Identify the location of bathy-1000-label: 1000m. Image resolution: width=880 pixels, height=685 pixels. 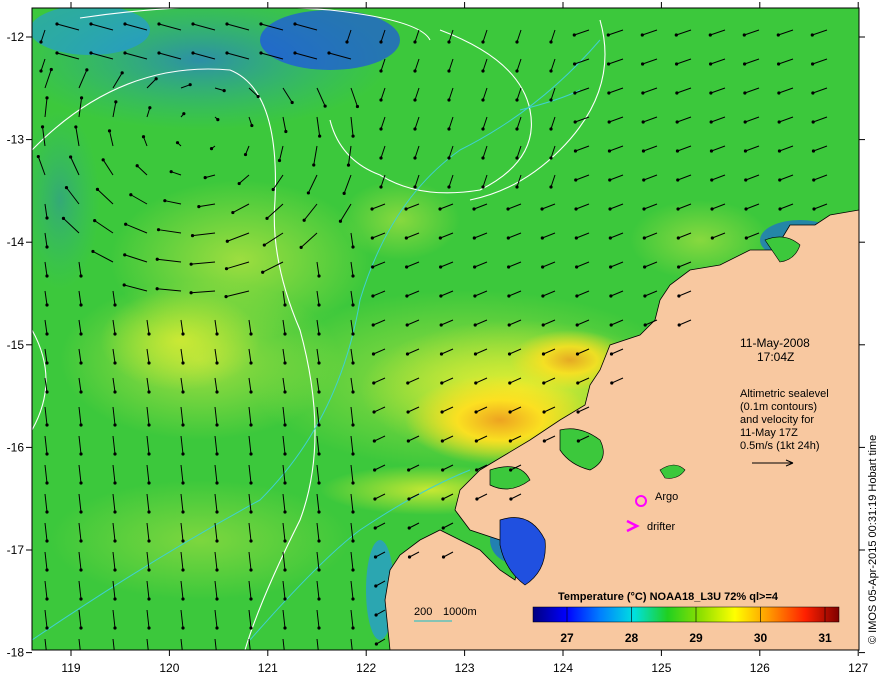
(460, 612).